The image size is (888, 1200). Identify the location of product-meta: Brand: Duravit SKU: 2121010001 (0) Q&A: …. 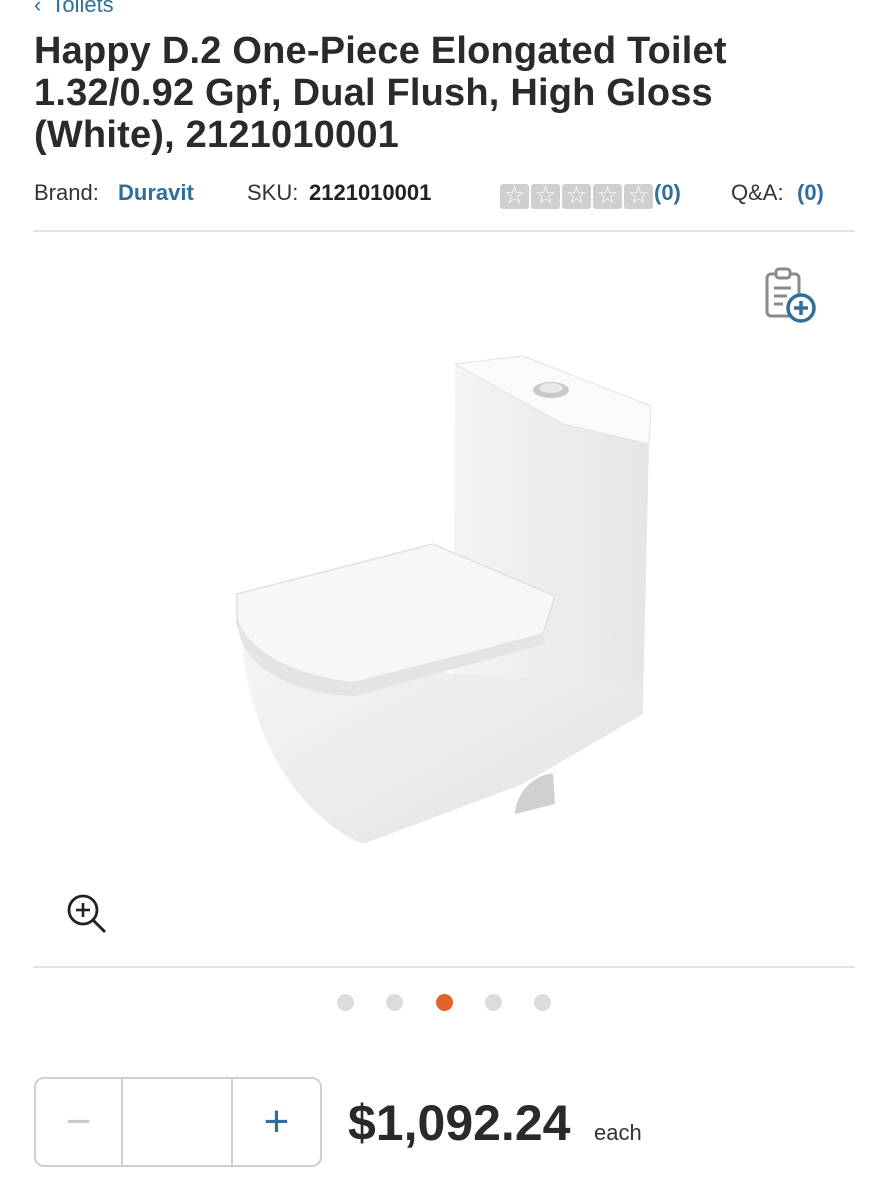
(449, 196).